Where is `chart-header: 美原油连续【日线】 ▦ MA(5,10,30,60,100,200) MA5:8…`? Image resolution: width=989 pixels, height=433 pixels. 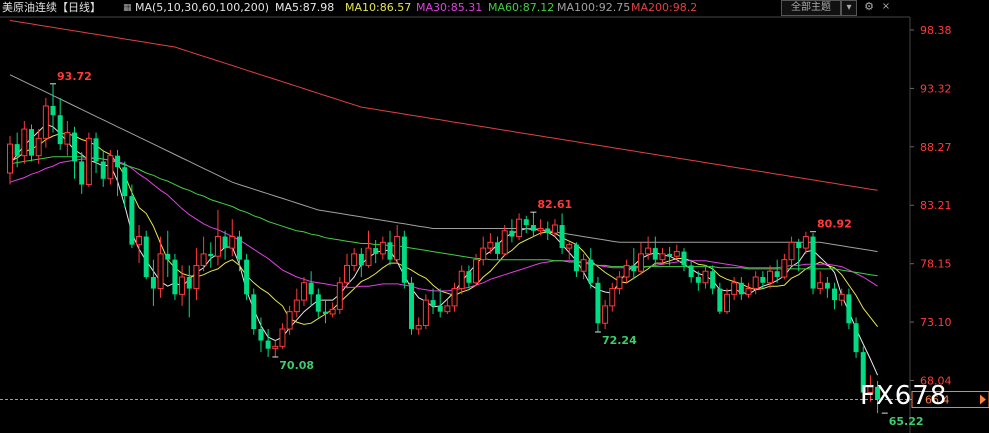
chart-header: 美原油连续【日线】 ▦ MA(5,10,30,60,100,200) MA5:8… is located at coordinates (494, 8).